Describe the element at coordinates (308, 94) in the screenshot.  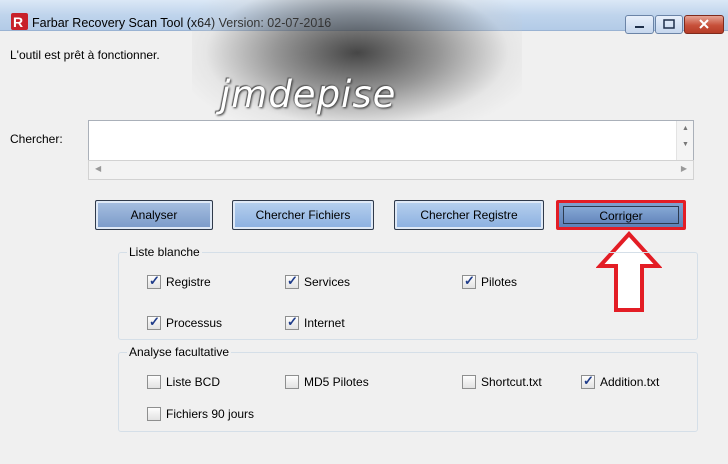
I see `watermark-text: jmdepise` at that location.